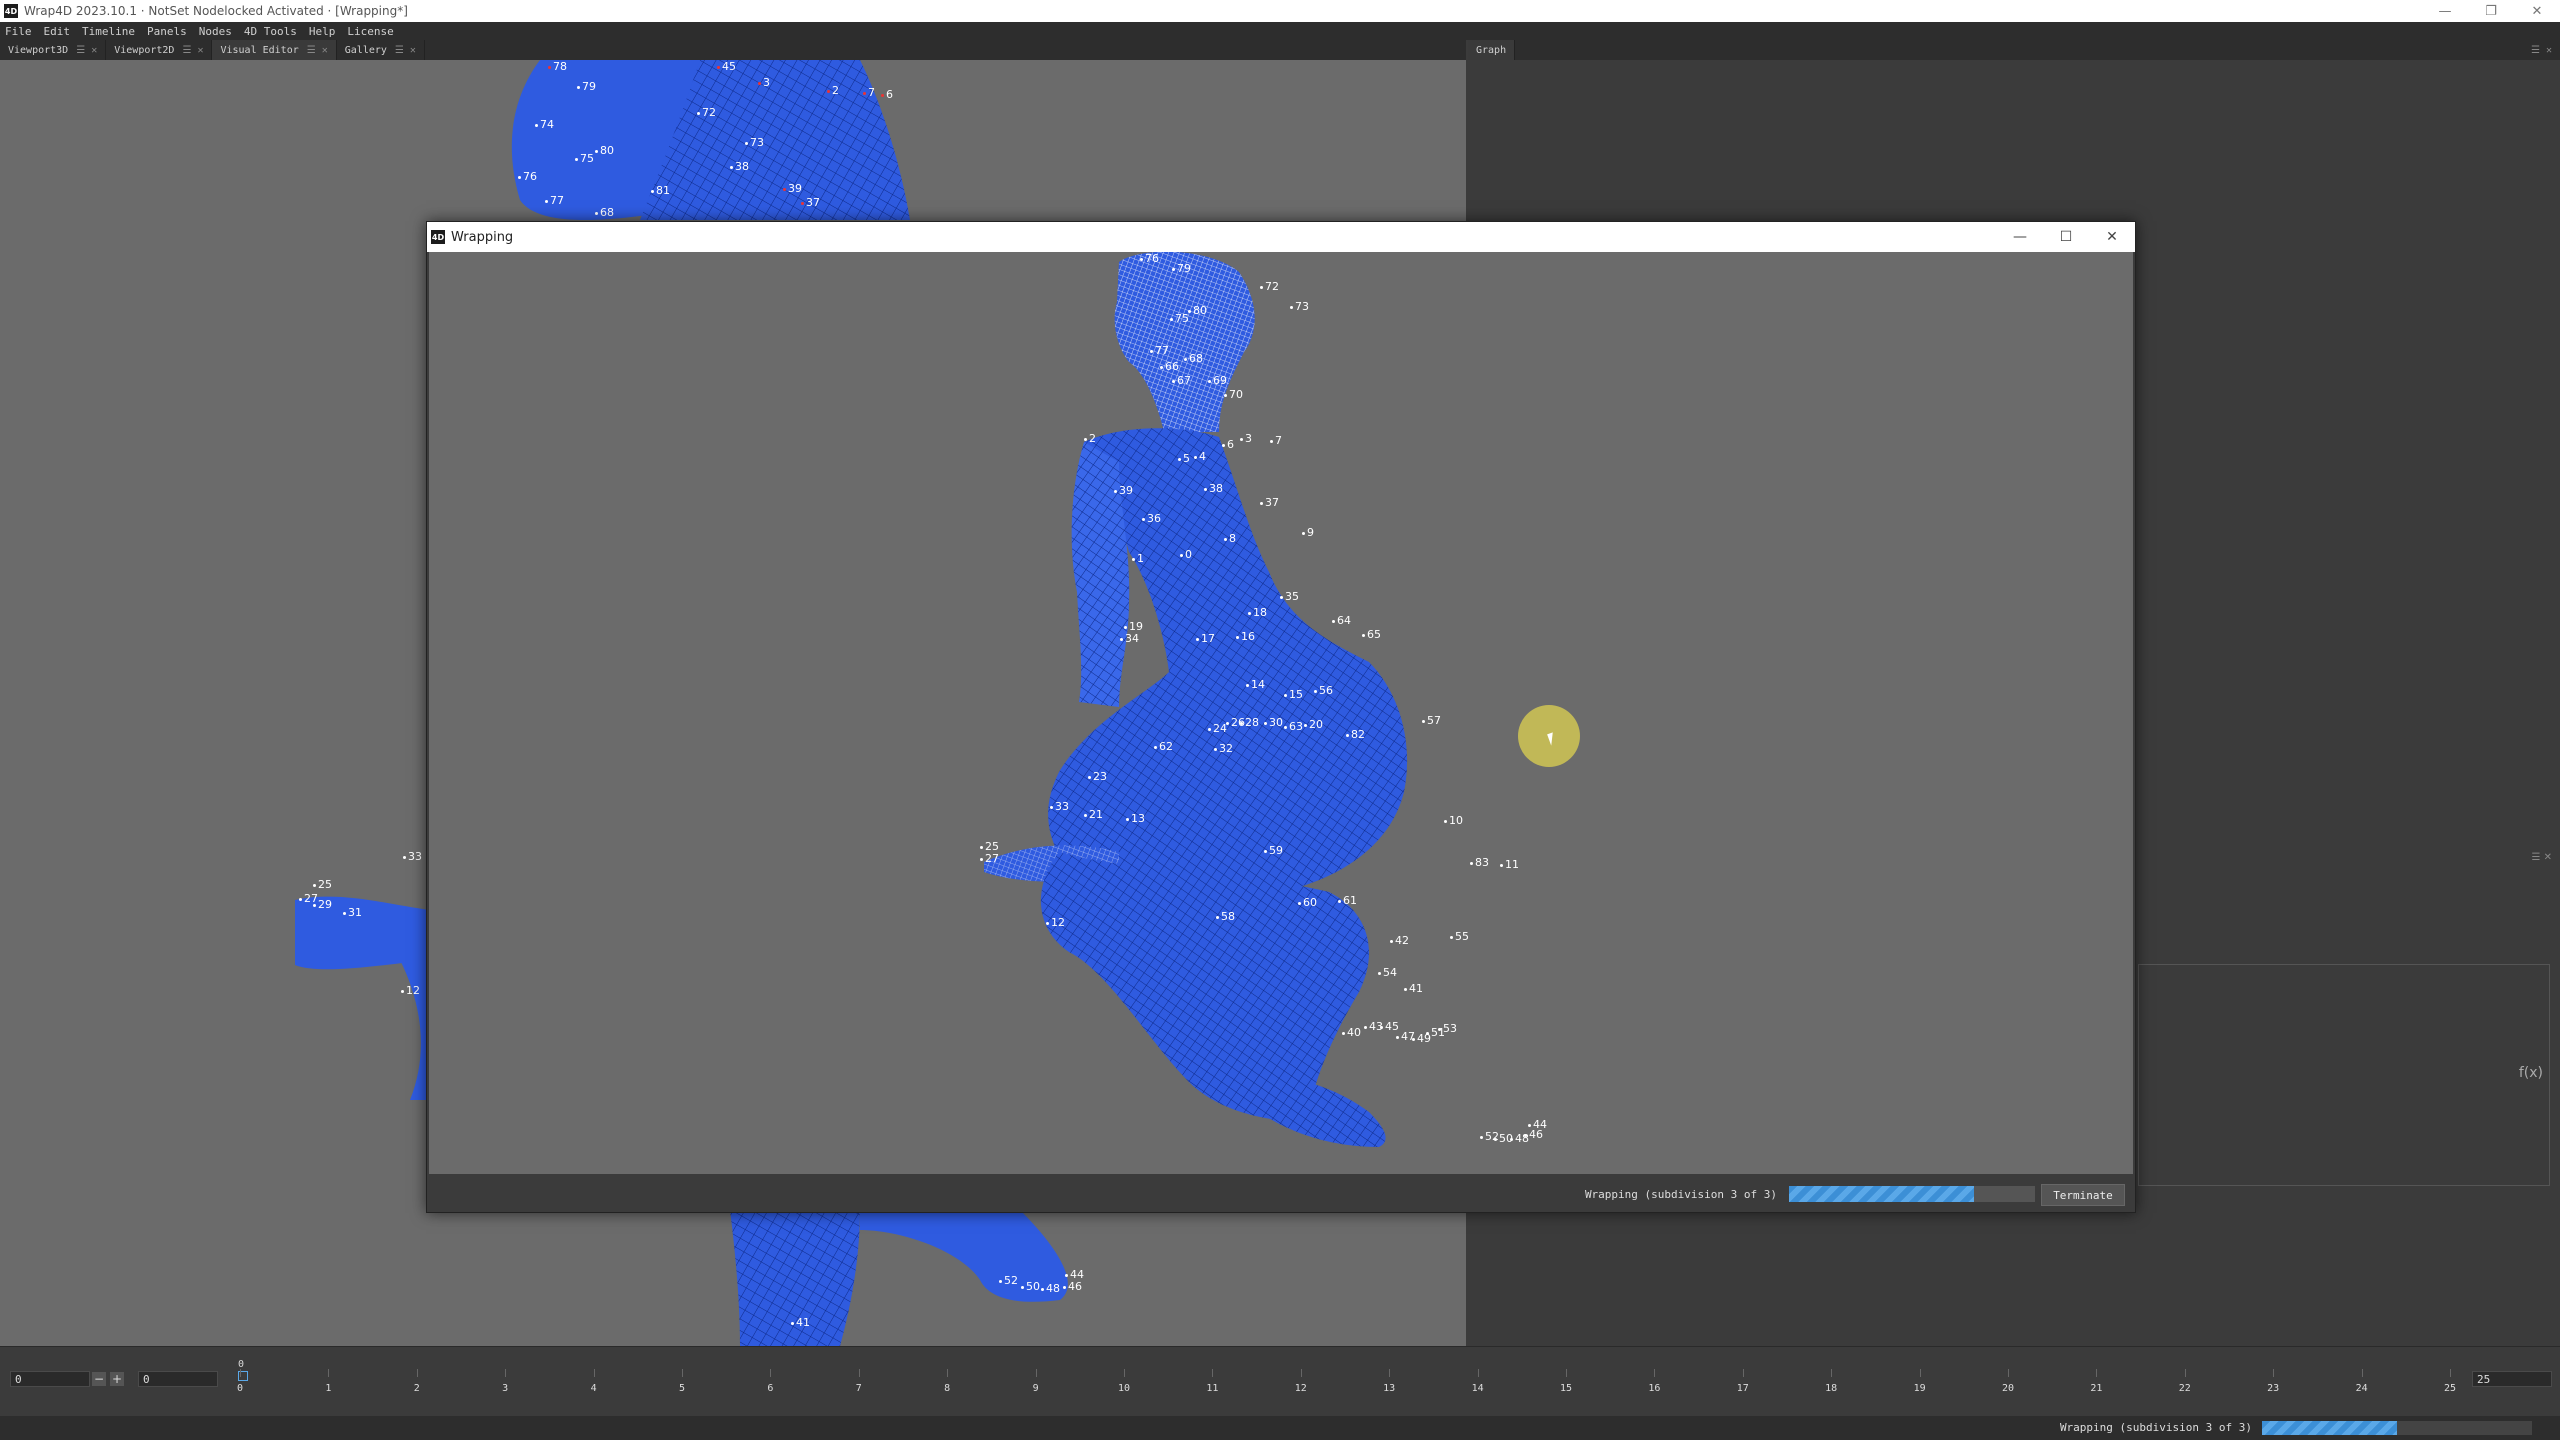 The width and height of the screenshot is (2560, 1440). What do you see at coordinates (947, 1388) in the screenshot?
I see `timeline-tick-label: 8` at bounding box center [947, 1388].